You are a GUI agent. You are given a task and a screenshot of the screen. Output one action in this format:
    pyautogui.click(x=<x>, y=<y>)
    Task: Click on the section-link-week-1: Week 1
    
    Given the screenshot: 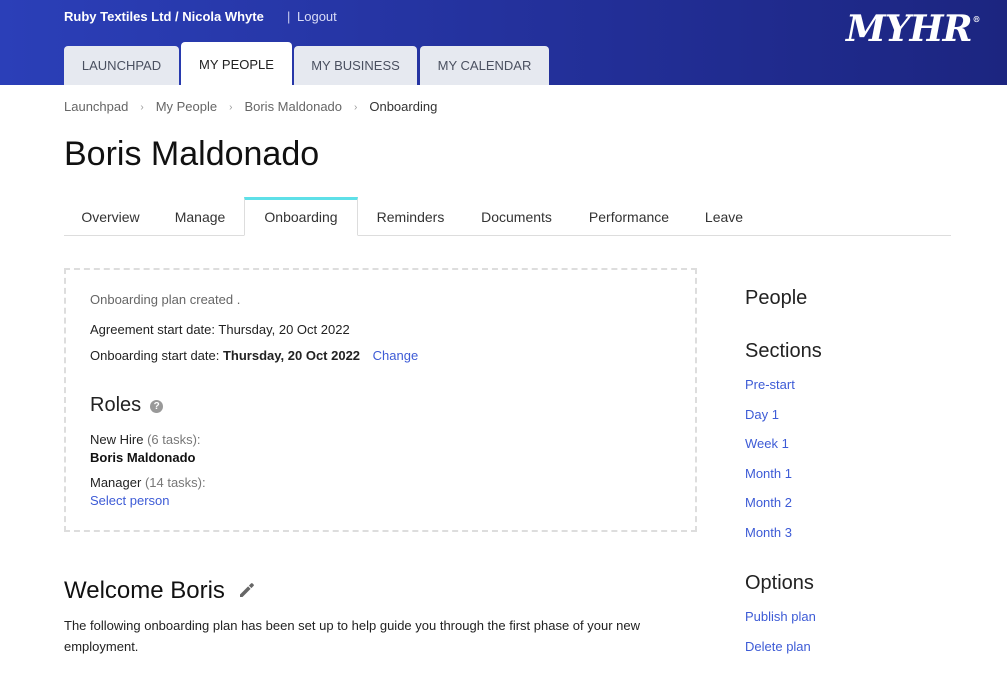 What is the action you would take?
    pyautogui.click(x=767, y=443)
    